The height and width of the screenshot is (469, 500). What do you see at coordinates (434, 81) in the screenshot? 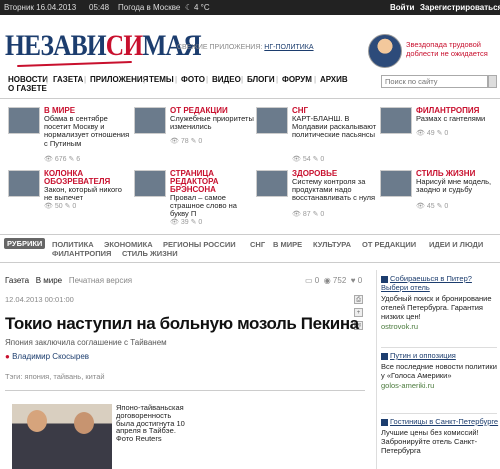
I see `search-input` at bounding box center [434, 81].